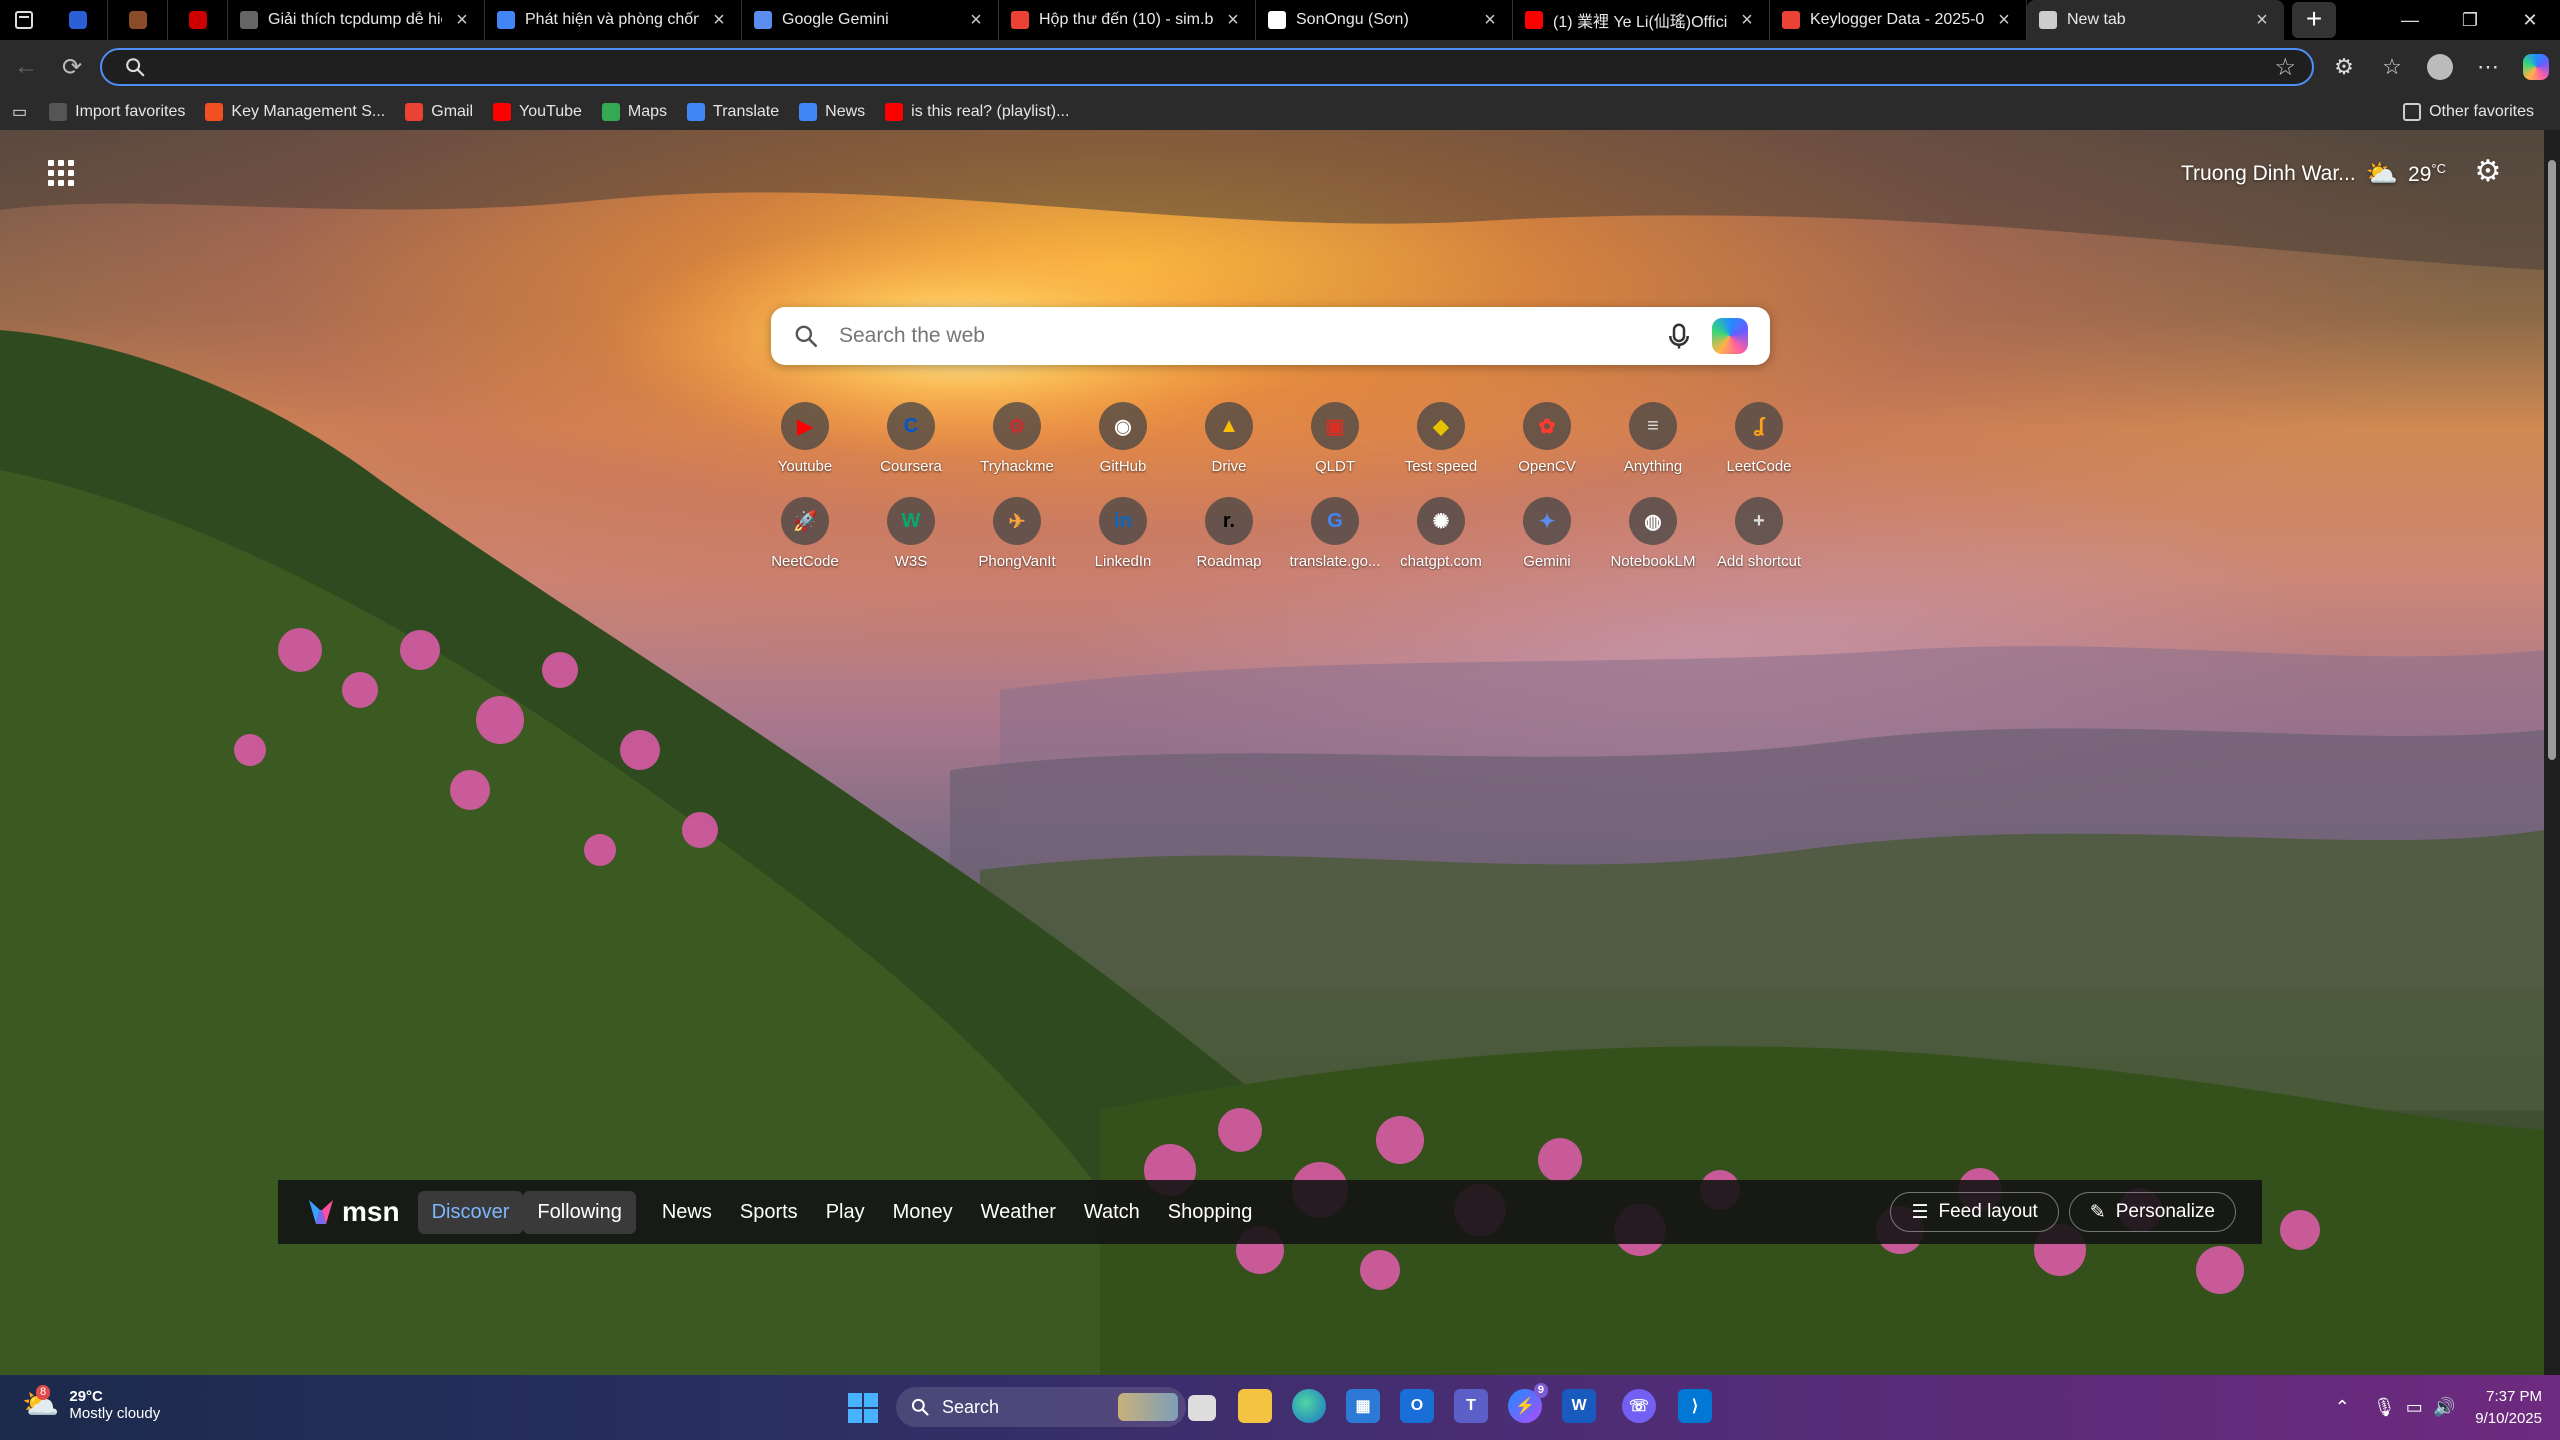 This screenshot has width=2560, height=1440. I want to click on msn-nav-item: Sports, so click(769, 1212).